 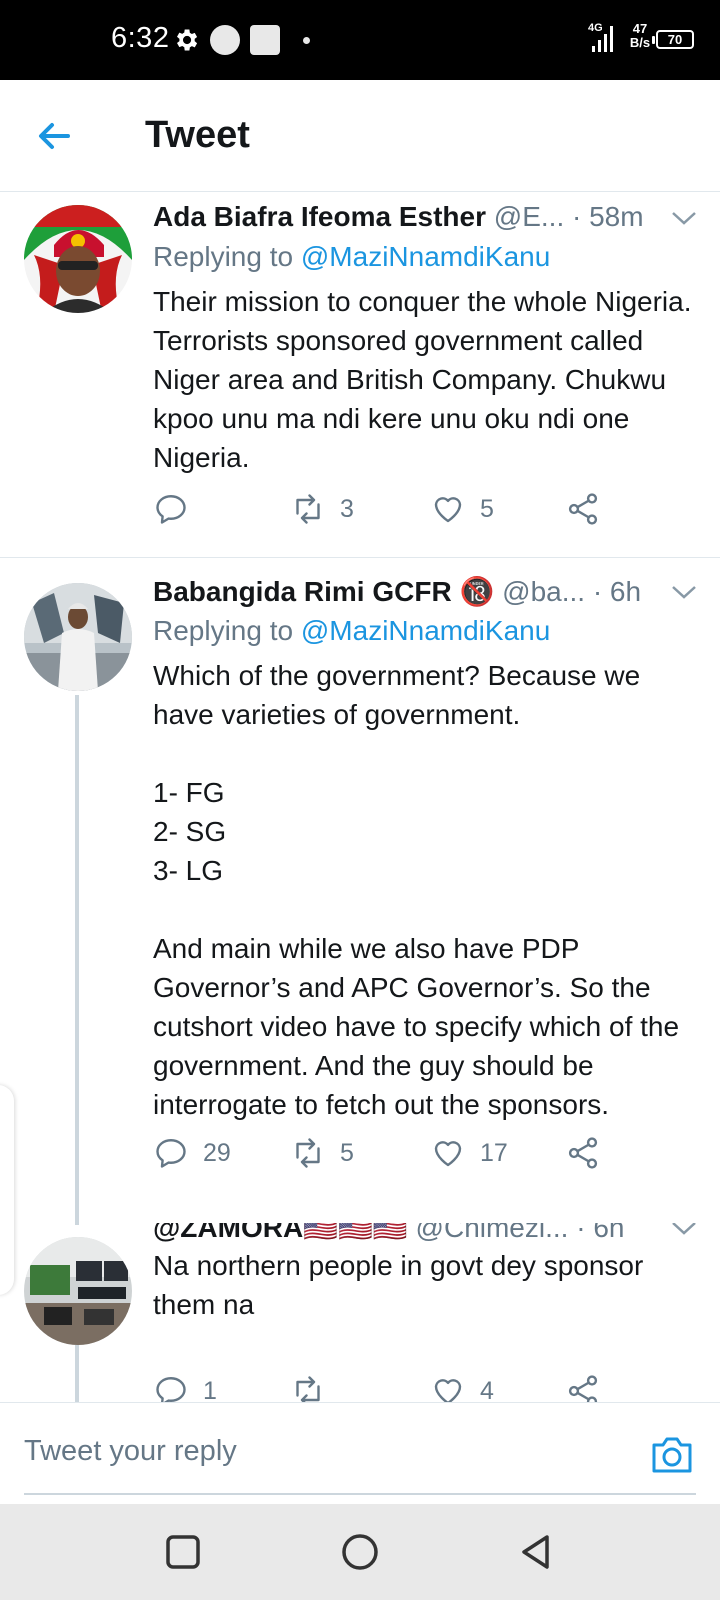 I want to click on author-name: Babangida Rimi GCFR, so click(x=302, y=591).